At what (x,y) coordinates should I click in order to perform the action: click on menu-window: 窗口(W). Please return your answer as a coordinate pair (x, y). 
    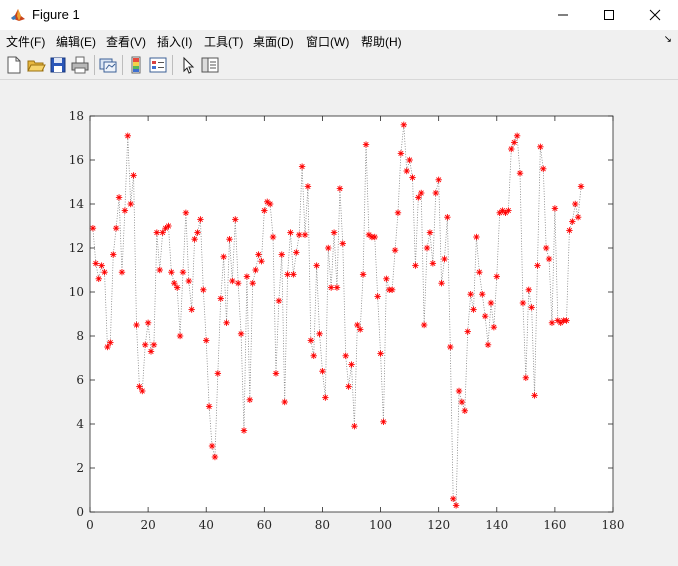
    Looking at the image, I should click on (327, 41).